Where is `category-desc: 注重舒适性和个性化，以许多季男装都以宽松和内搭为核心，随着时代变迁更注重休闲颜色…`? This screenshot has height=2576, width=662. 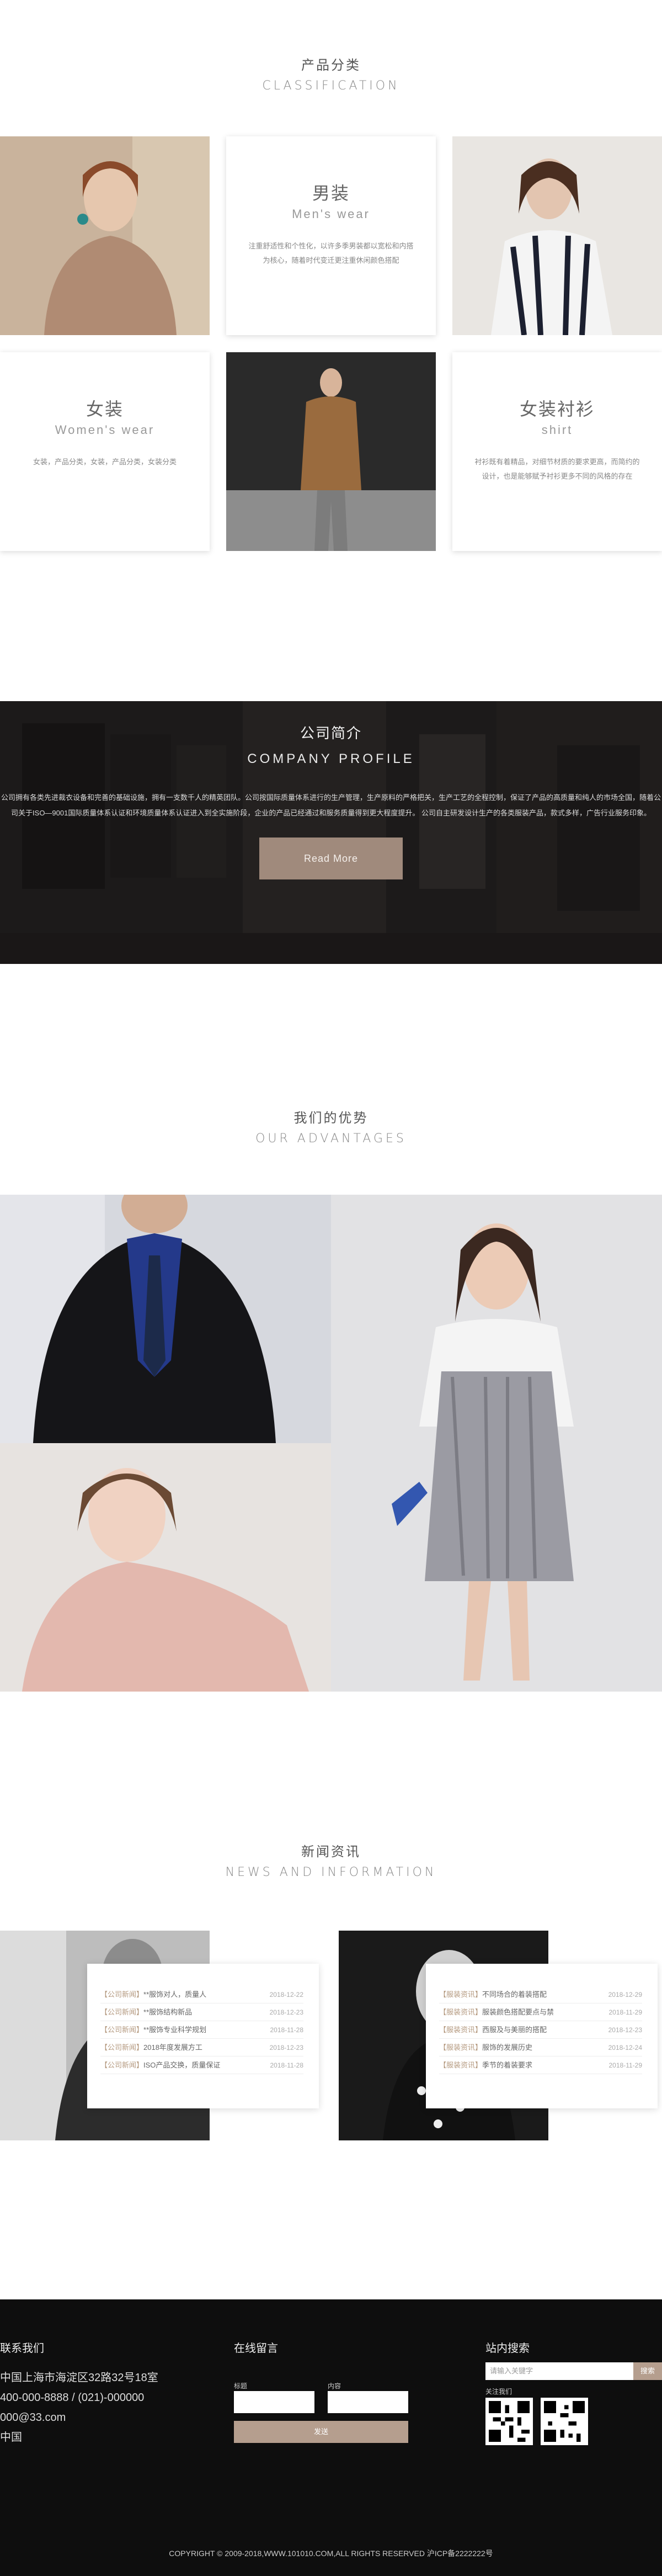 category-desc: 注重舒适性和个性化，以许多季男装都以宽松和内搭为核心，随着时代变迁更注重休闲颜色… is located at coordinates (331, 253).